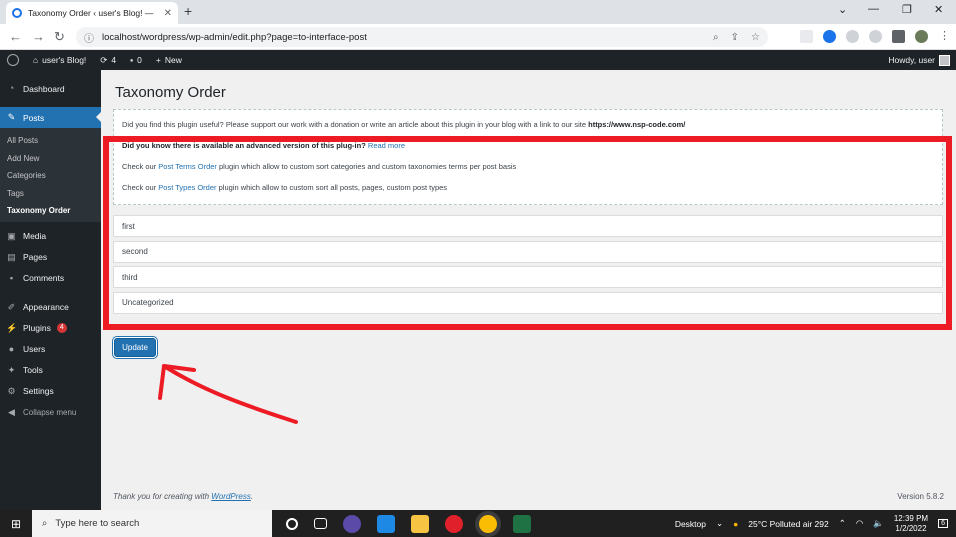 Image resolution: width=956 pixels, height=537 pixels. Describe the element at coordinates (50, 194) in the screenshot. I see `submenu-tags: Tags` at that location.